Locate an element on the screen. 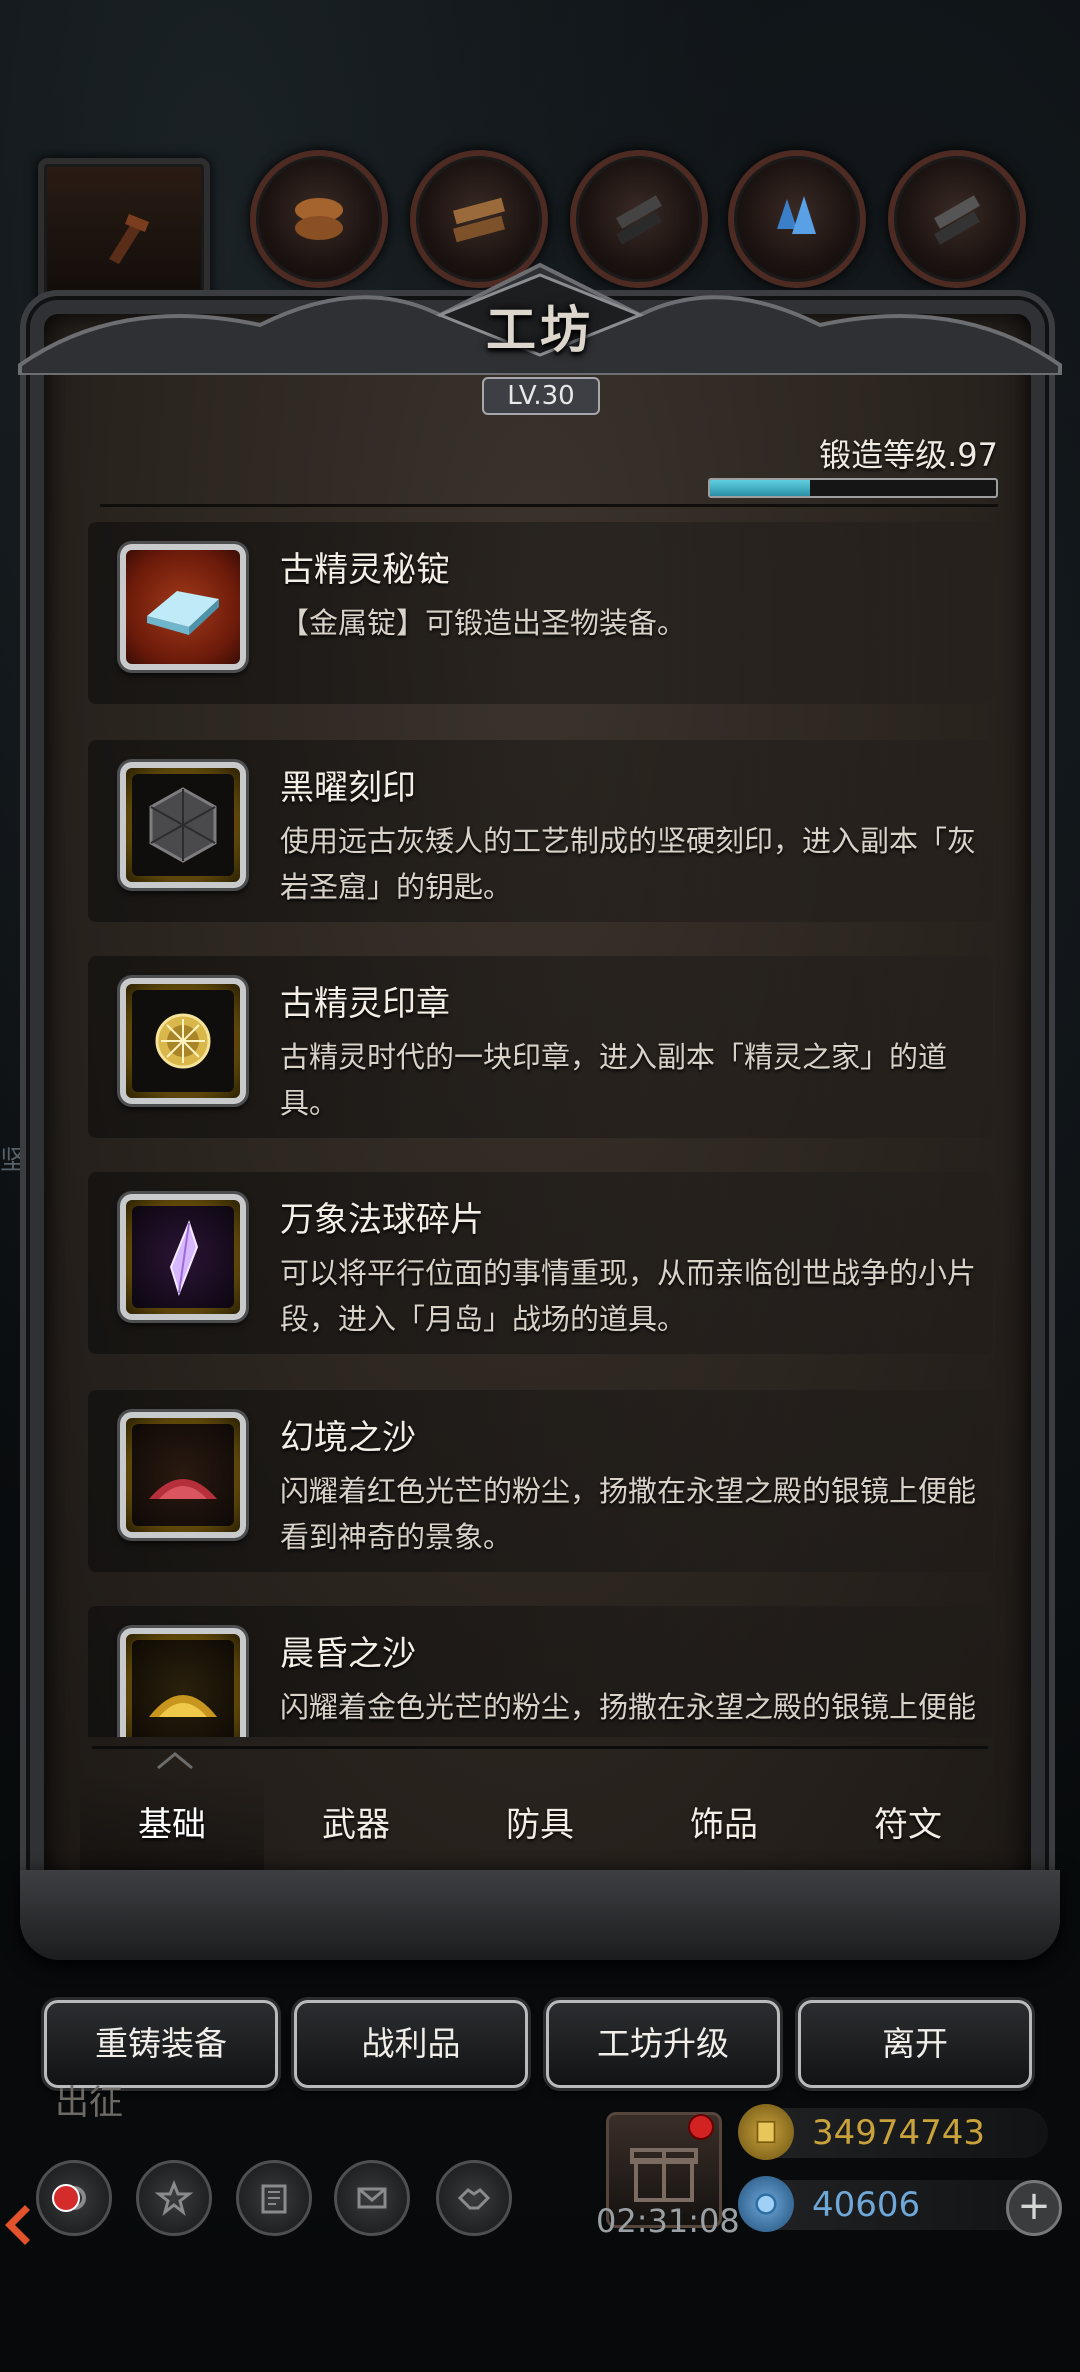 This screenshot has height=2372, width=1080. hud-mail is located at coordinates (372, 2198).